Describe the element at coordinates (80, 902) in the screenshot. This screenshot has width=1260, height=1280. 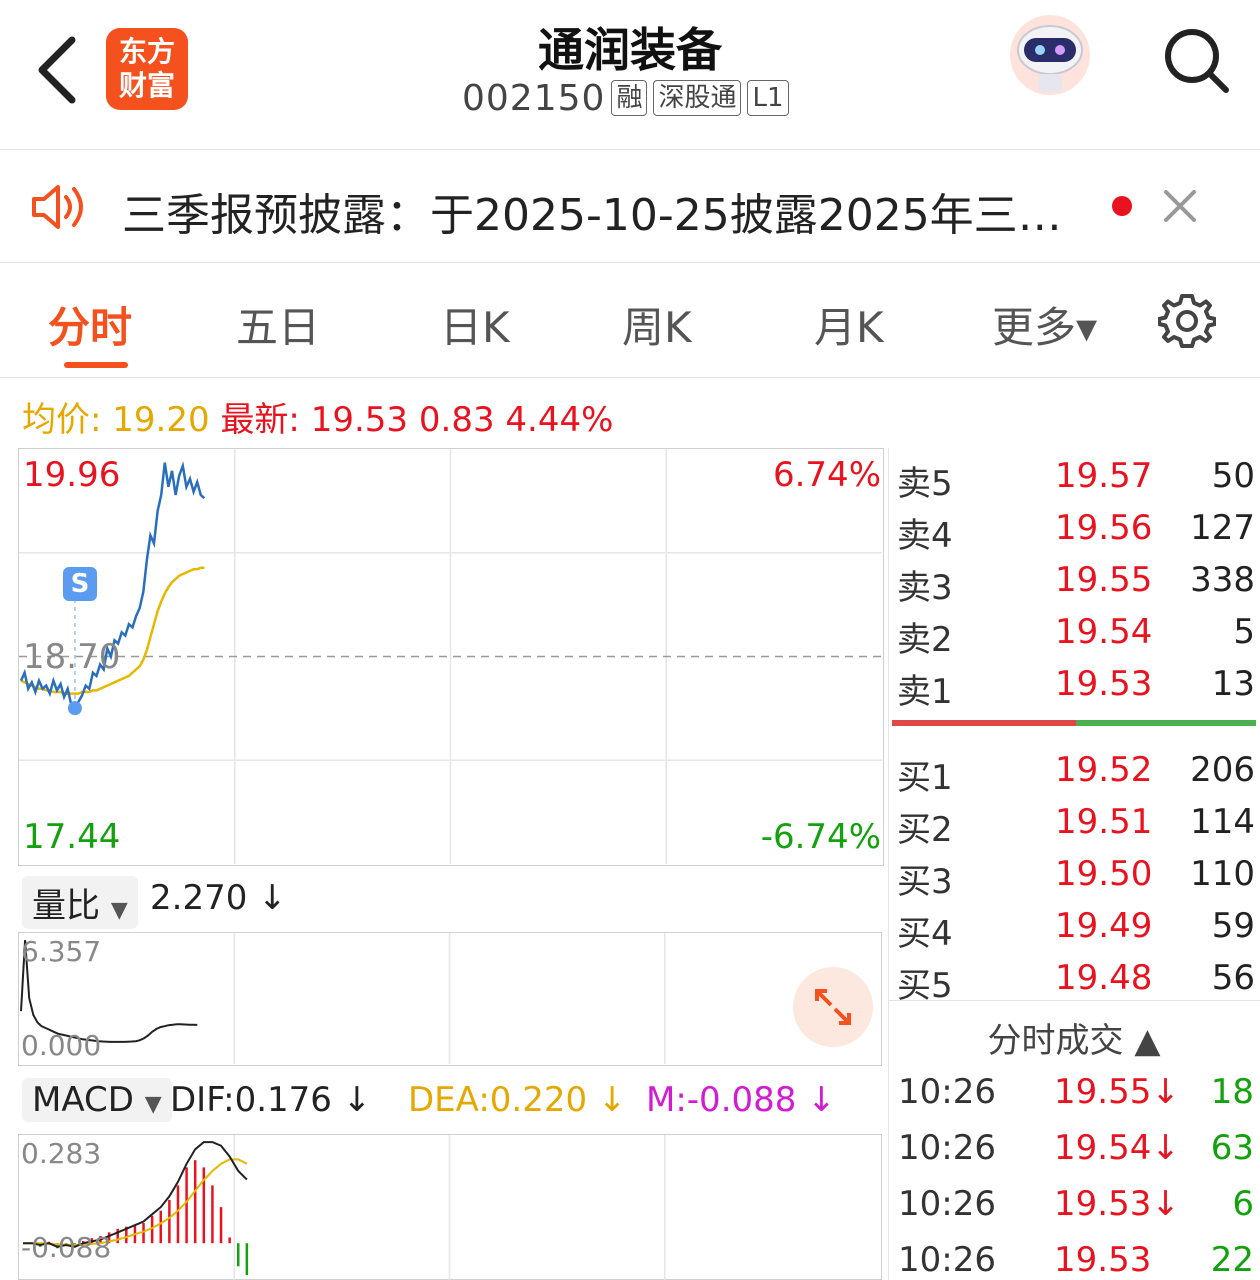
I see `volume-indicator-selector: 量比 ▼` at that location.